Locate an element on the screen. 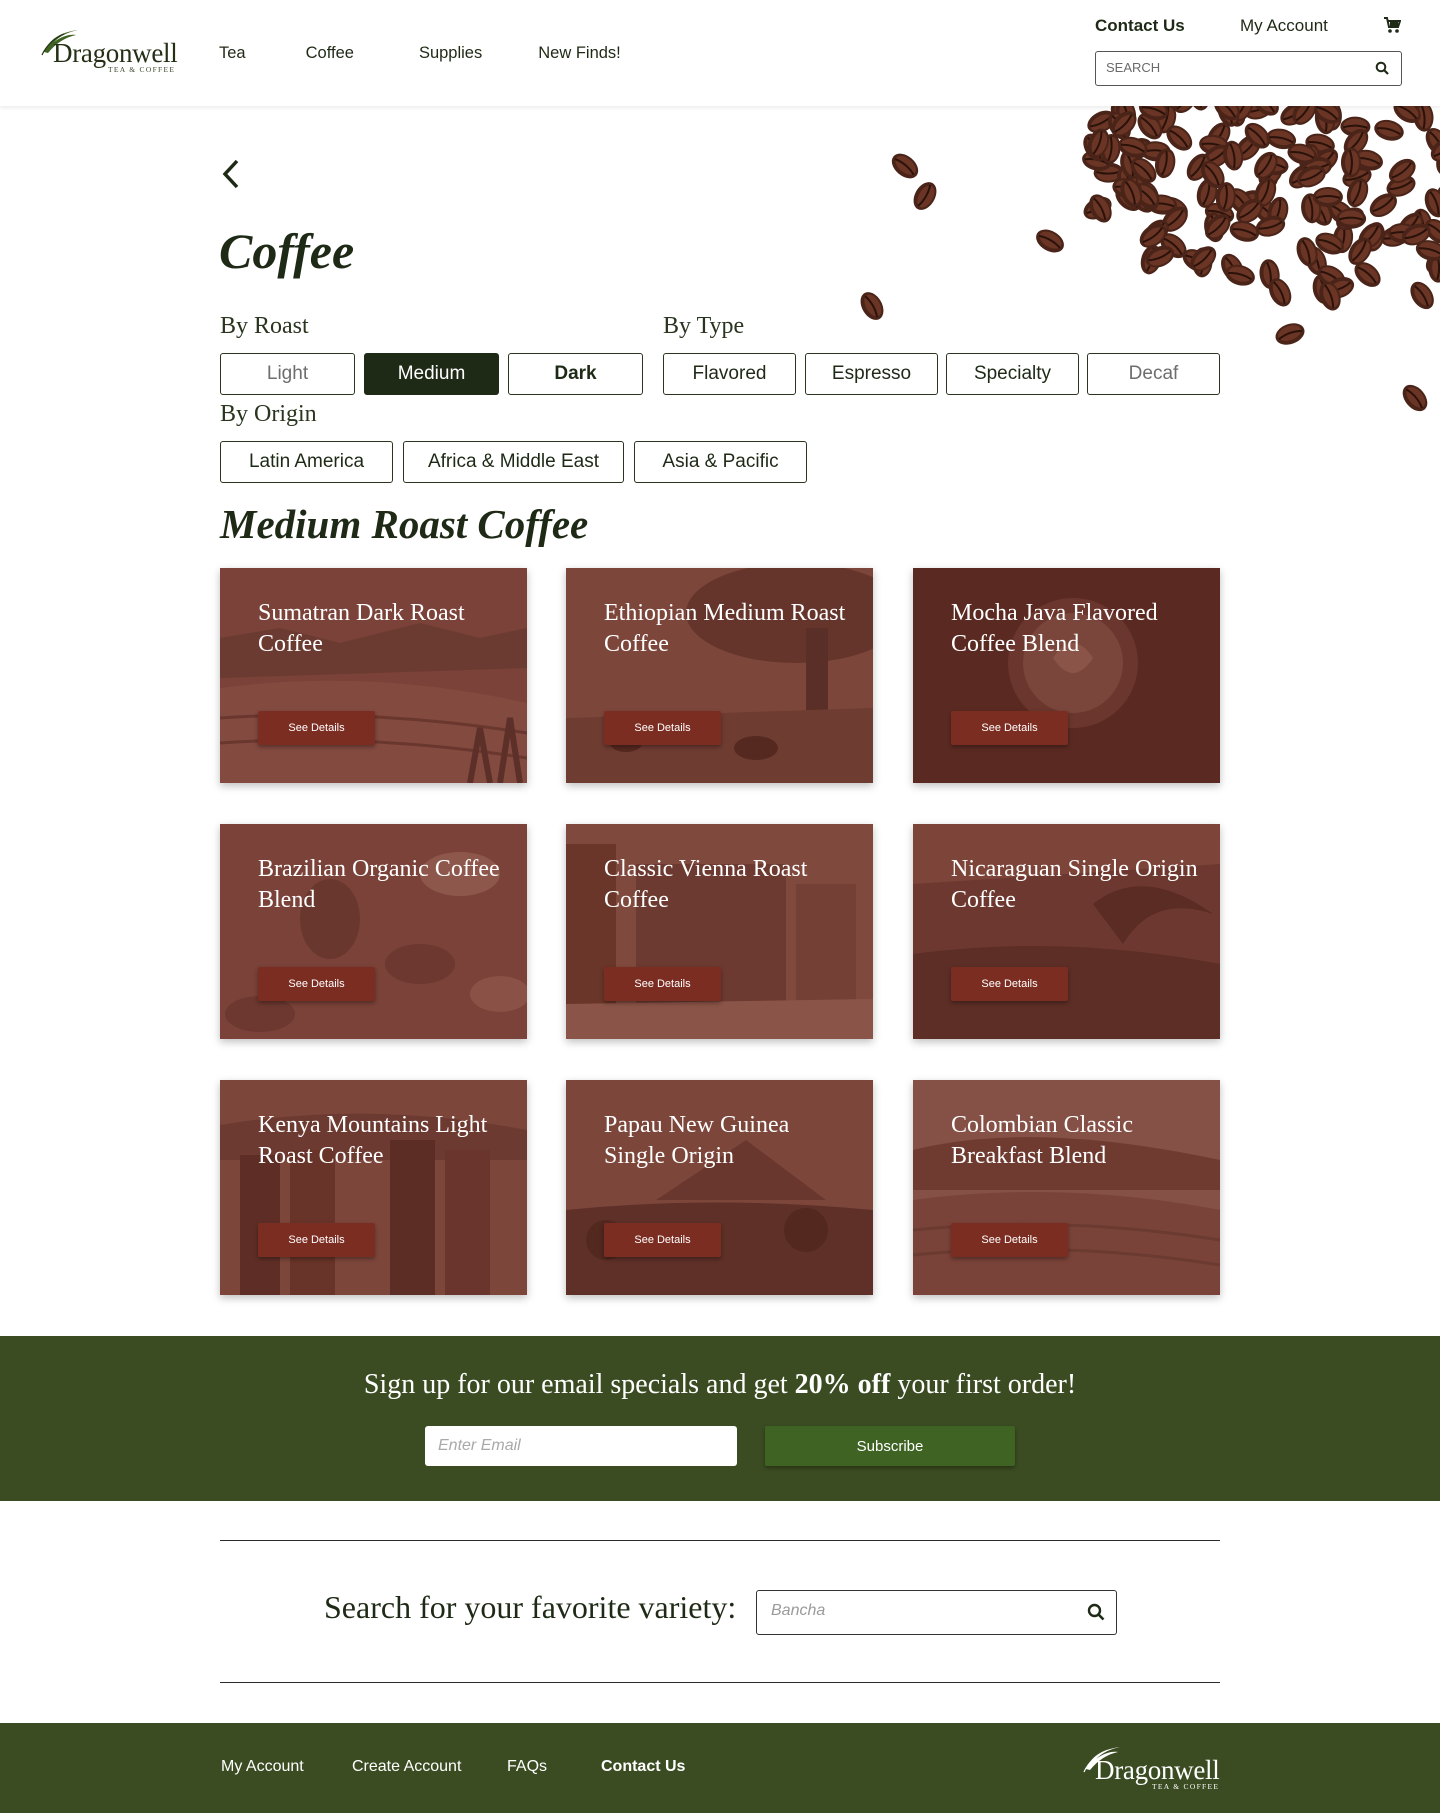  filter-light: Light is located at coordinates (287, 374).